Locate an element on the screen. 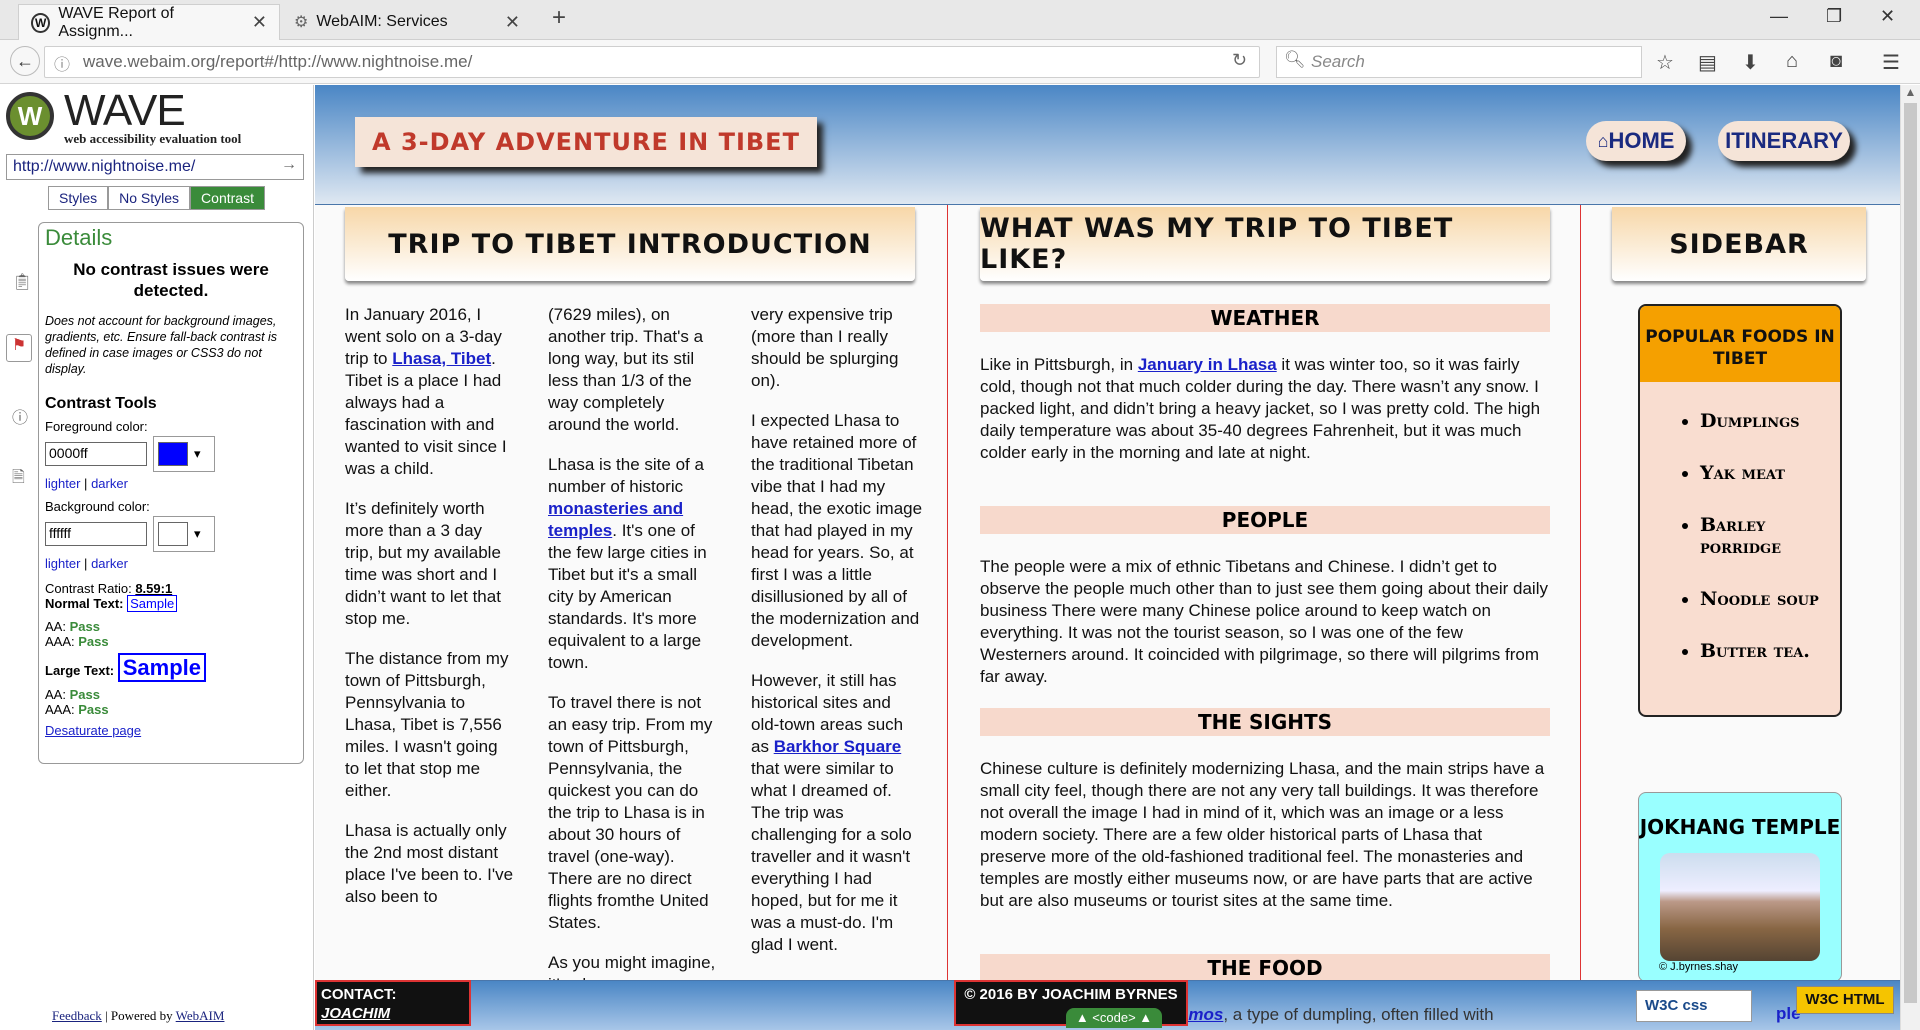 Image resolution: width=1920 pixels, height=1030 pixels. ratio-label: Contrast Ratio: is located at coordinates (88, 588).